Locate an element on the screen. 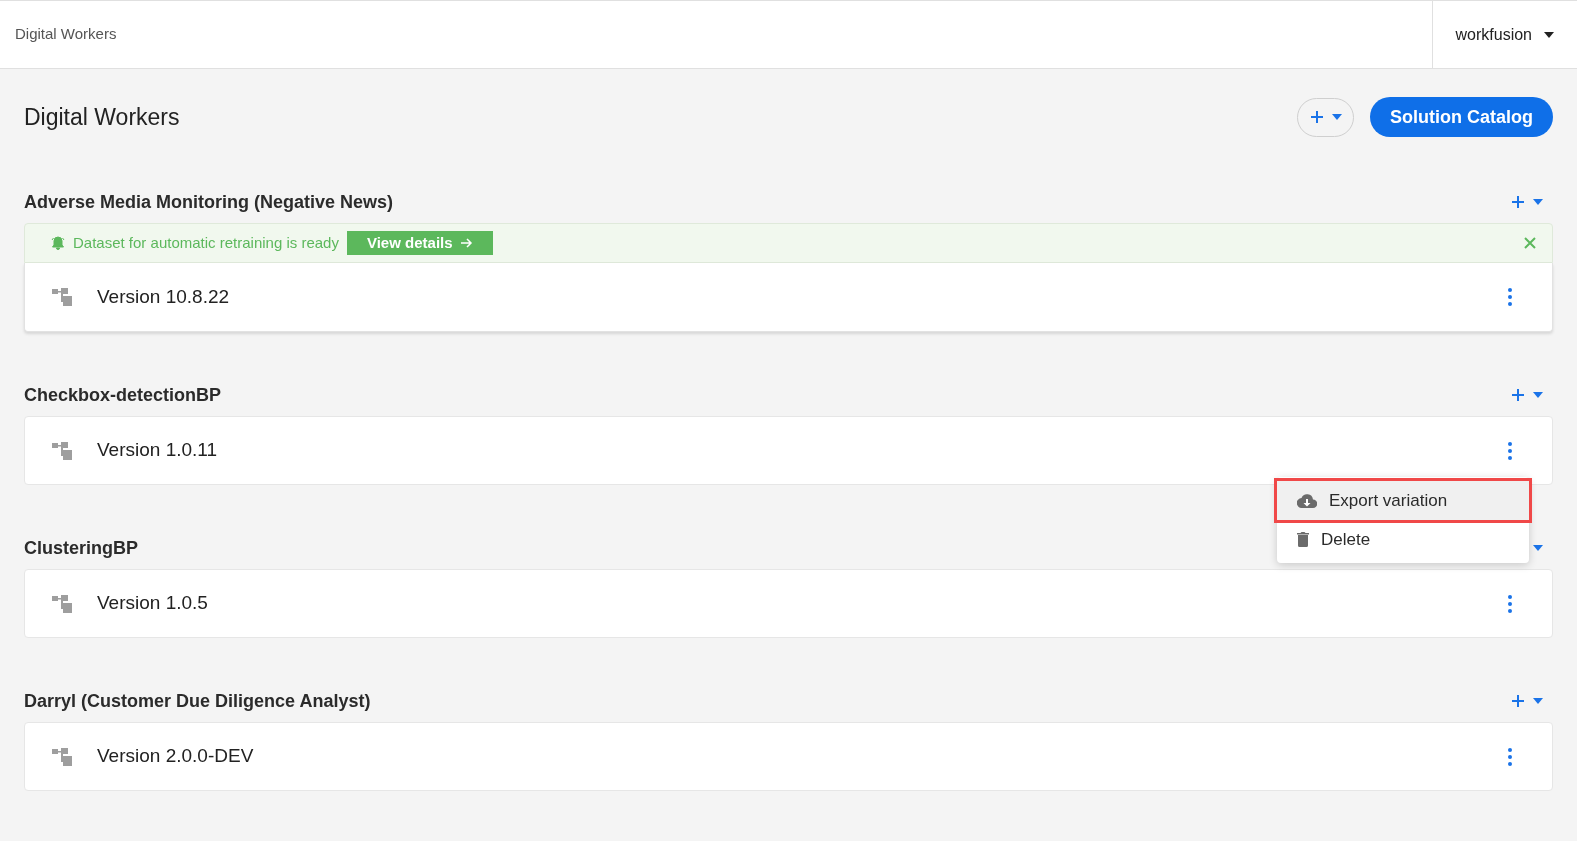 The width and height of the screenshot is (1577, 841). breadcrumb: Digital Workers is located at coordinates (58, 34).